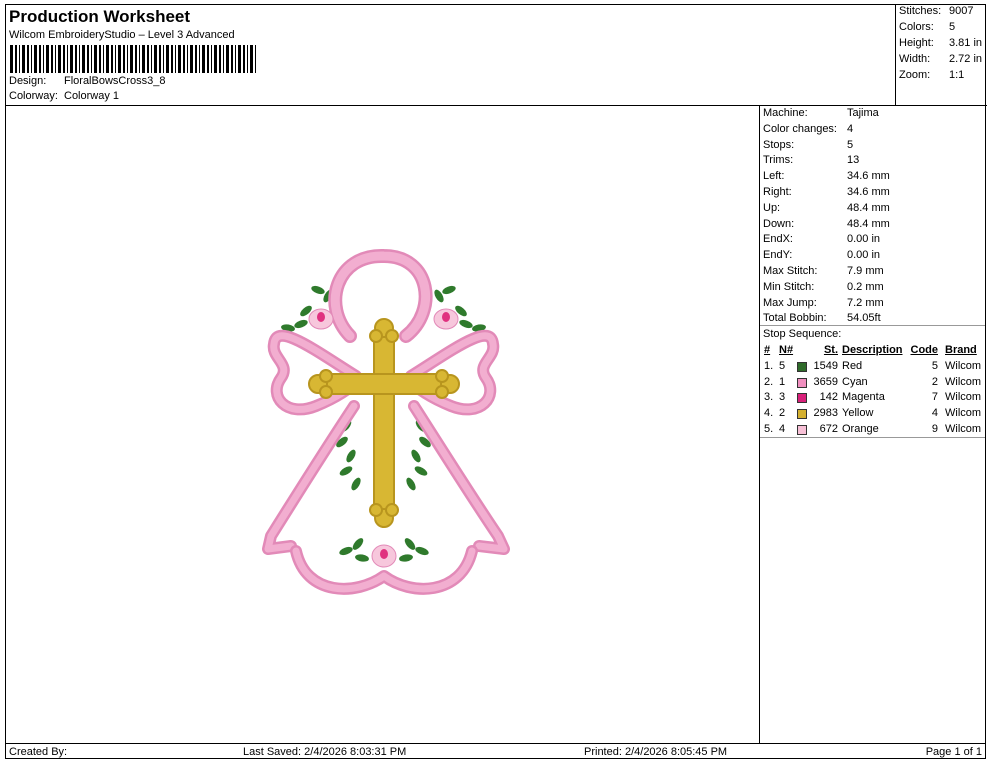 This screenshot has height=762, width=990. Describe the element at coordinates (28, 81) in the screenshot. I see `design-label: Design:` at that location.